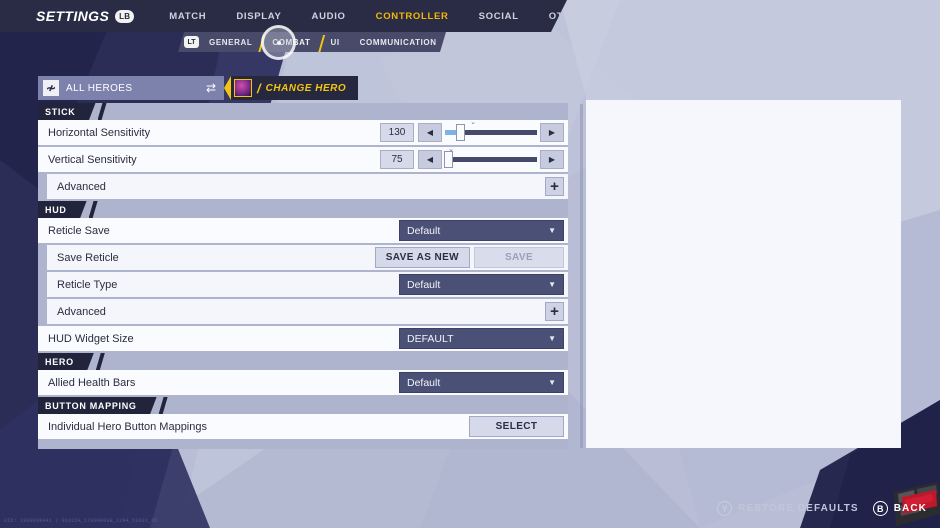  What do you see at coordinates (798, 508) in the screenshot?
I see `restore-defaults-label: RESTORE DEFAULTS` at bounding box center [798, 508].